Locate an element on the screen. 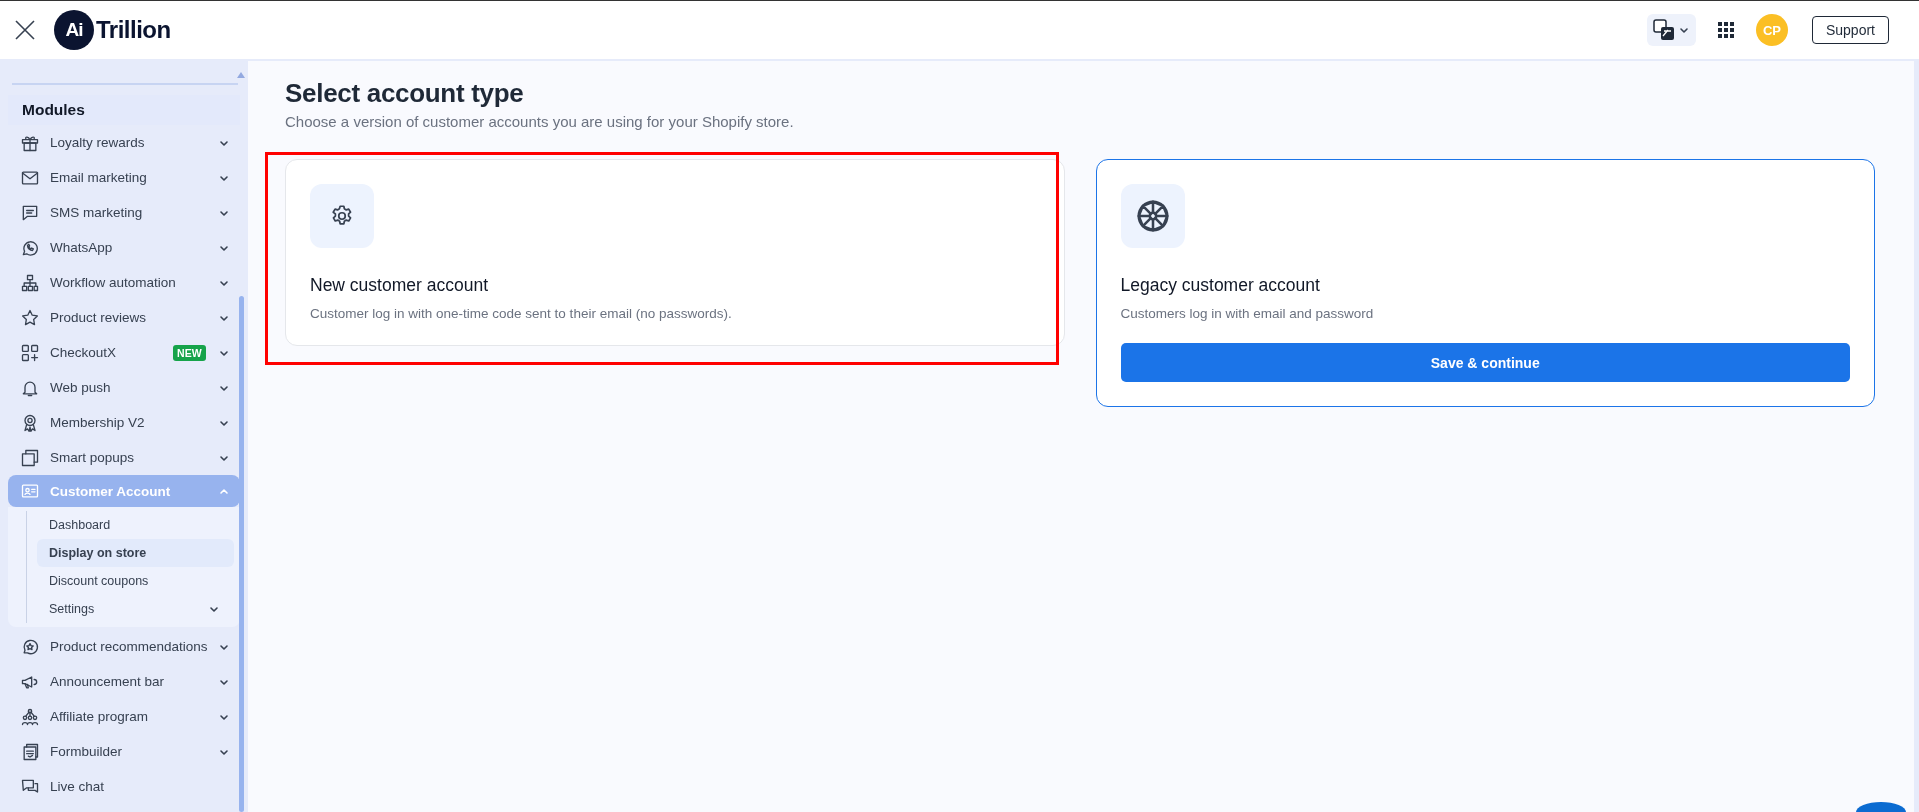 This screenshot has height=812, width=1919. sidebar-item: Membership V2 is located at coordinates (124, 422).